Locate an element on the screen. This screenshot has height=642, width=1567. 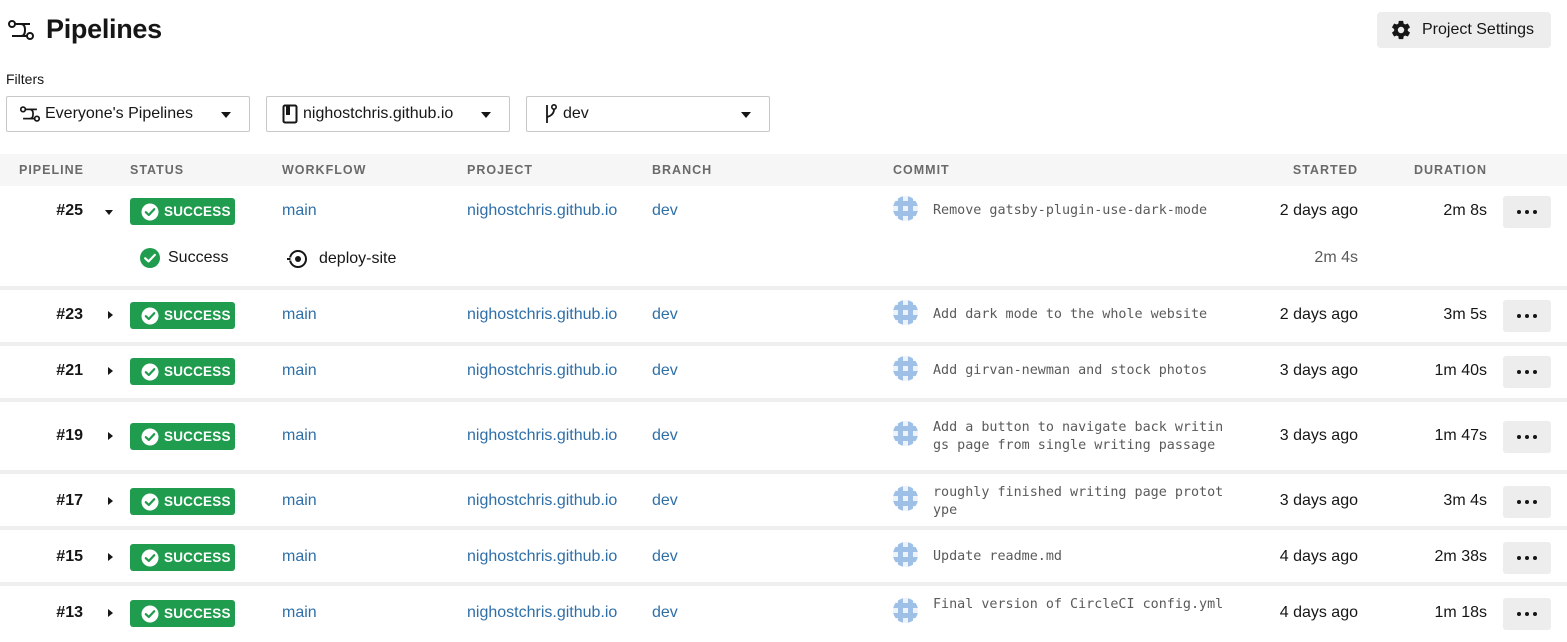
commit-message: Remove gatsby-plugin-use-dark-mode is located at coordinates (1082, 211).